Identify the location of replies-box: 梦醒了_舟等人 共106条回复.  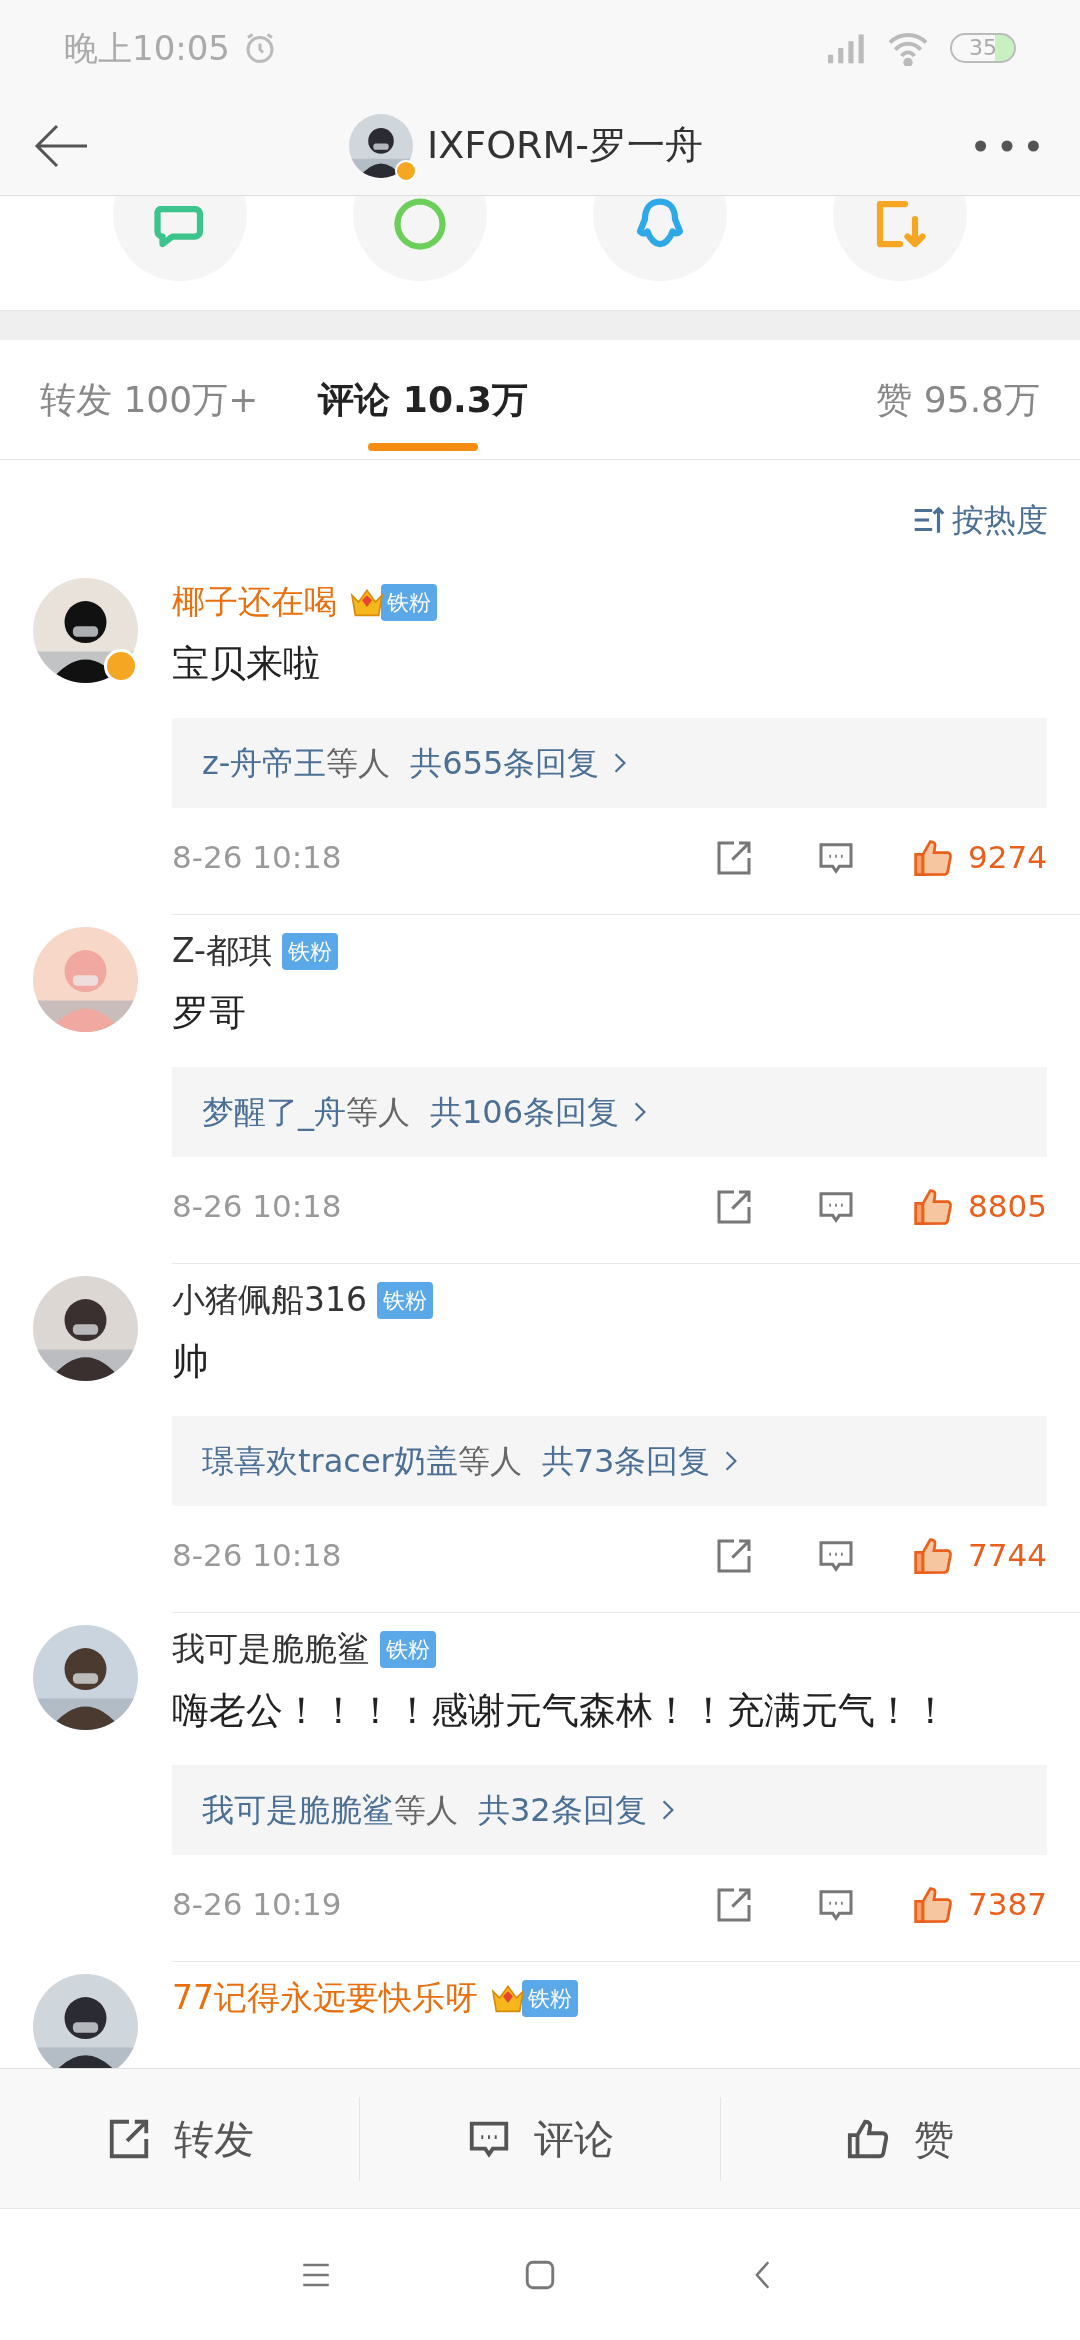
(609, 1111).